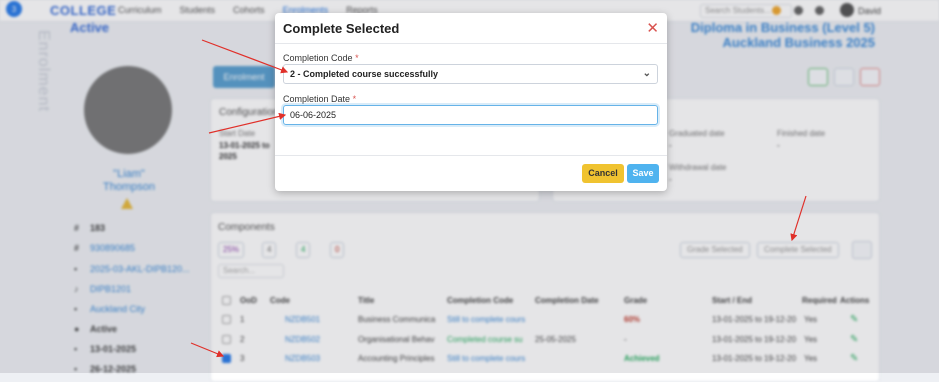  I want to click on completion-code-label-text: Completion Code, so click(318, 58).